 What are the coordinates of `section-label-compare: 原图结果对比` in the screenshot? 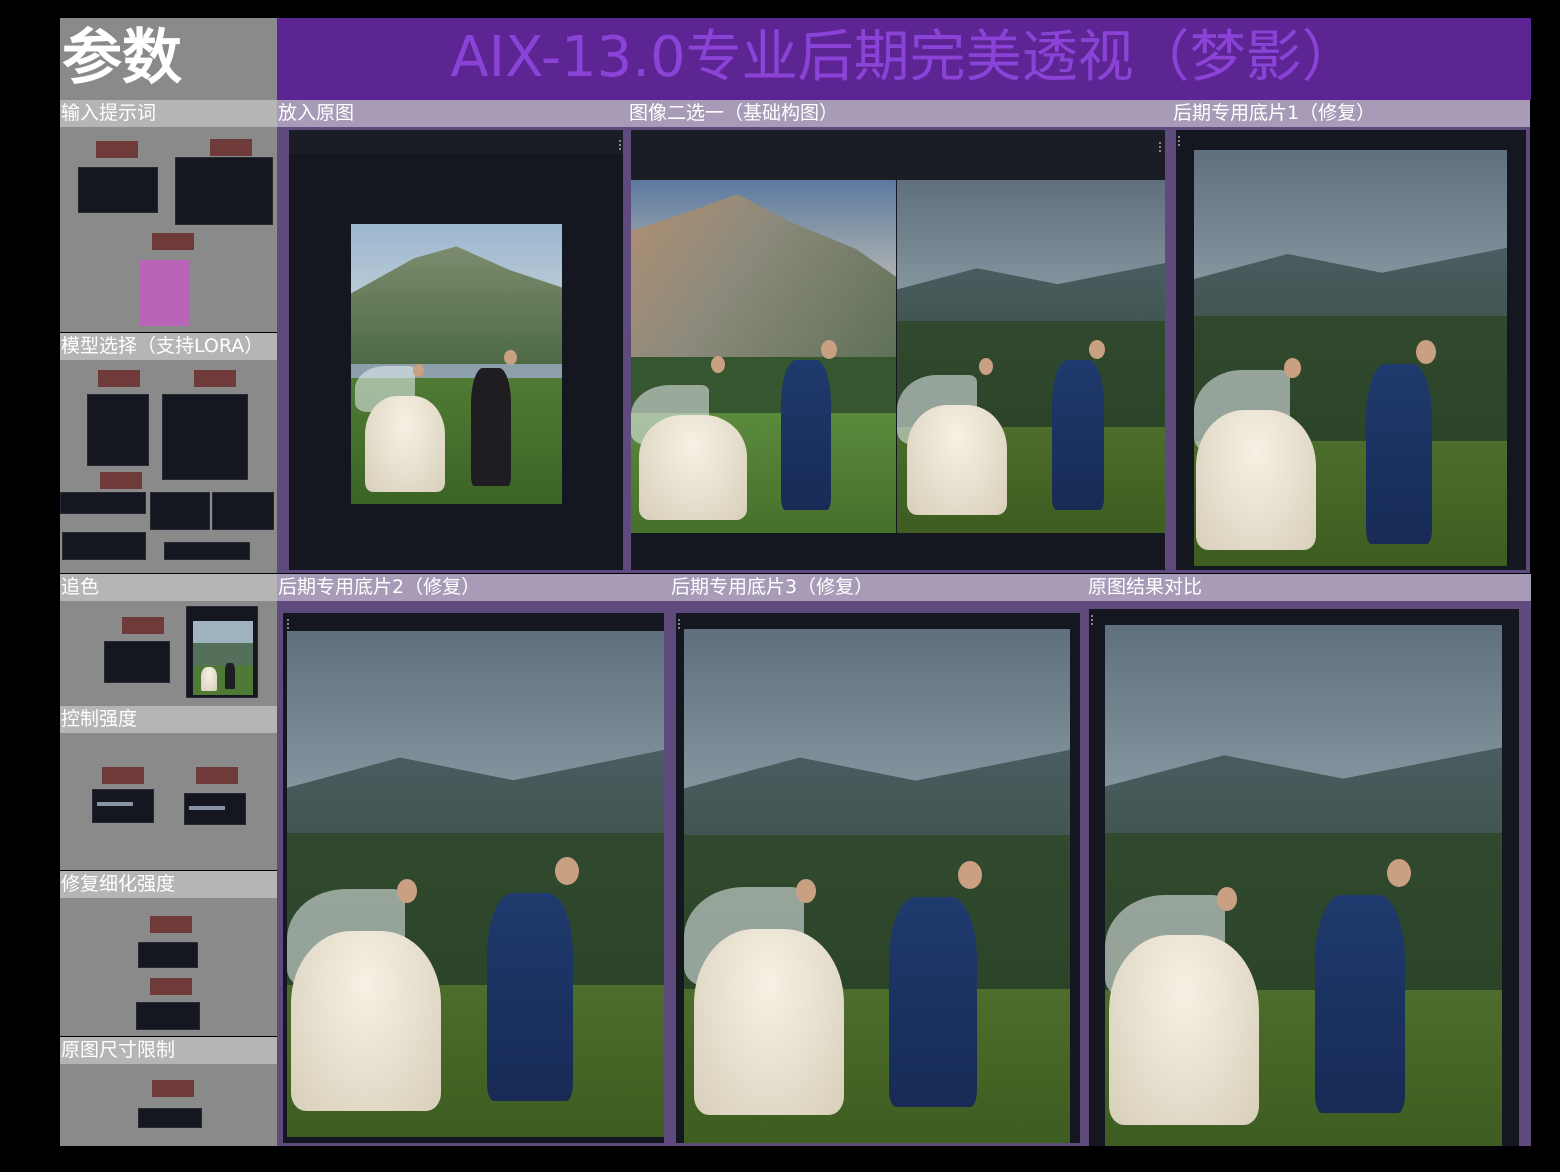 It's located at (1309, 587).